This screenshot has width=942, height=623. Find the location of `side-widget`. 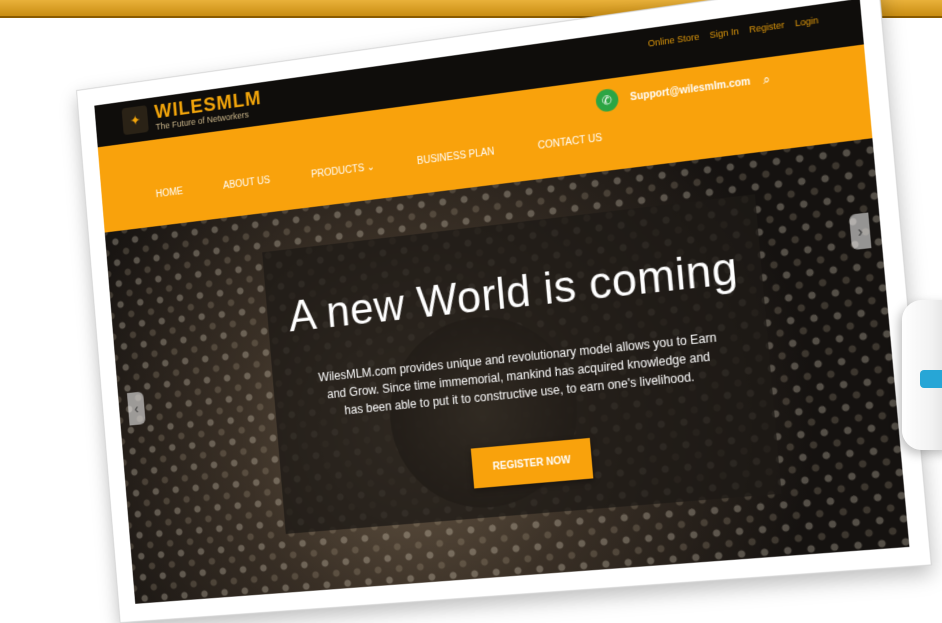

side-widget is located at coordinates (922, 375).